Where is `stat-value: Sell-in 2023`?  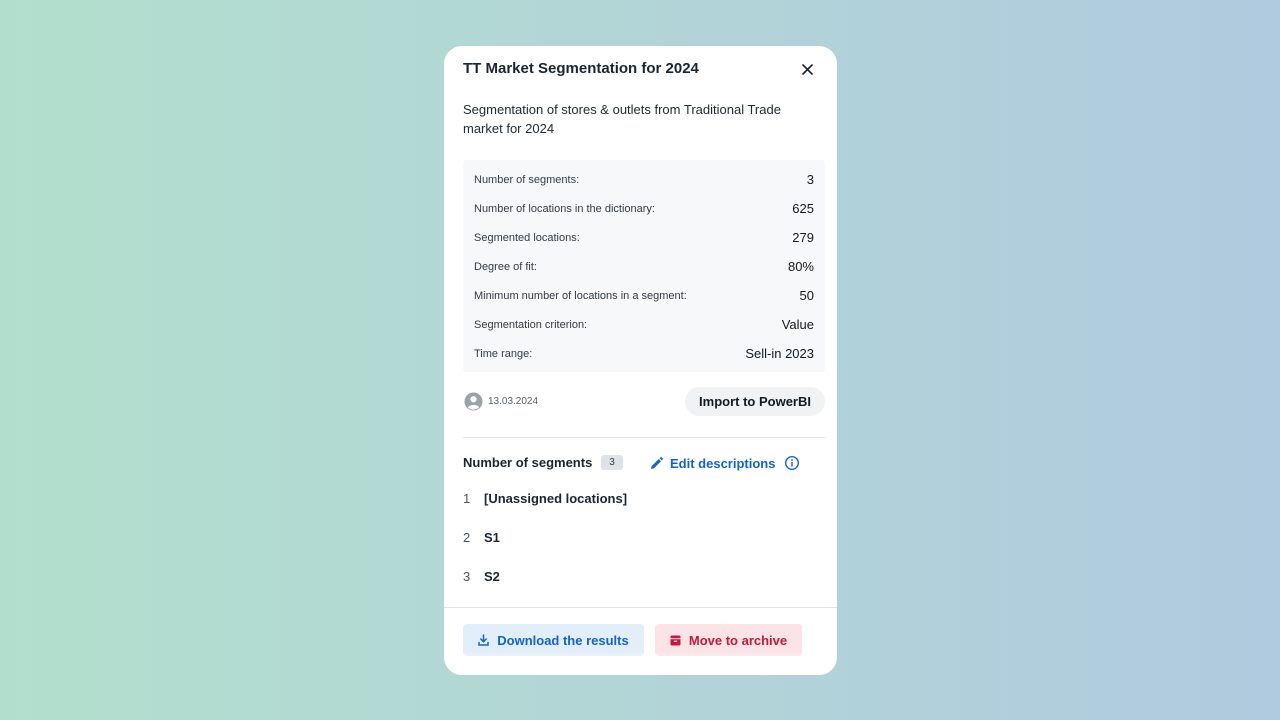 stat-value: Sell-in 2023 is located at coordinates (779, 353).